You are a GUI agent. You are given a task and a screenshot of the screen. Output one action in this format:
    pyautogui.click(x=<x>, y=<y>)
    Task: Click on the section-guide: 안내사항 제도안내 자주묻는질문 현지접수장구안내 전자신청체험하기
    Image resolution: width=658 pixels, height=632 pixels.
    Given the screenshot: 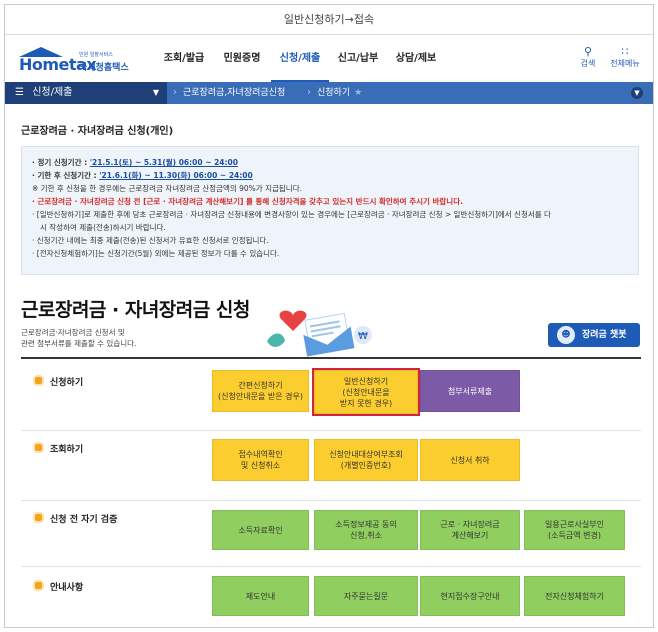 What is the action you would take?
    pyautogui.click(x=331, y=597)
    